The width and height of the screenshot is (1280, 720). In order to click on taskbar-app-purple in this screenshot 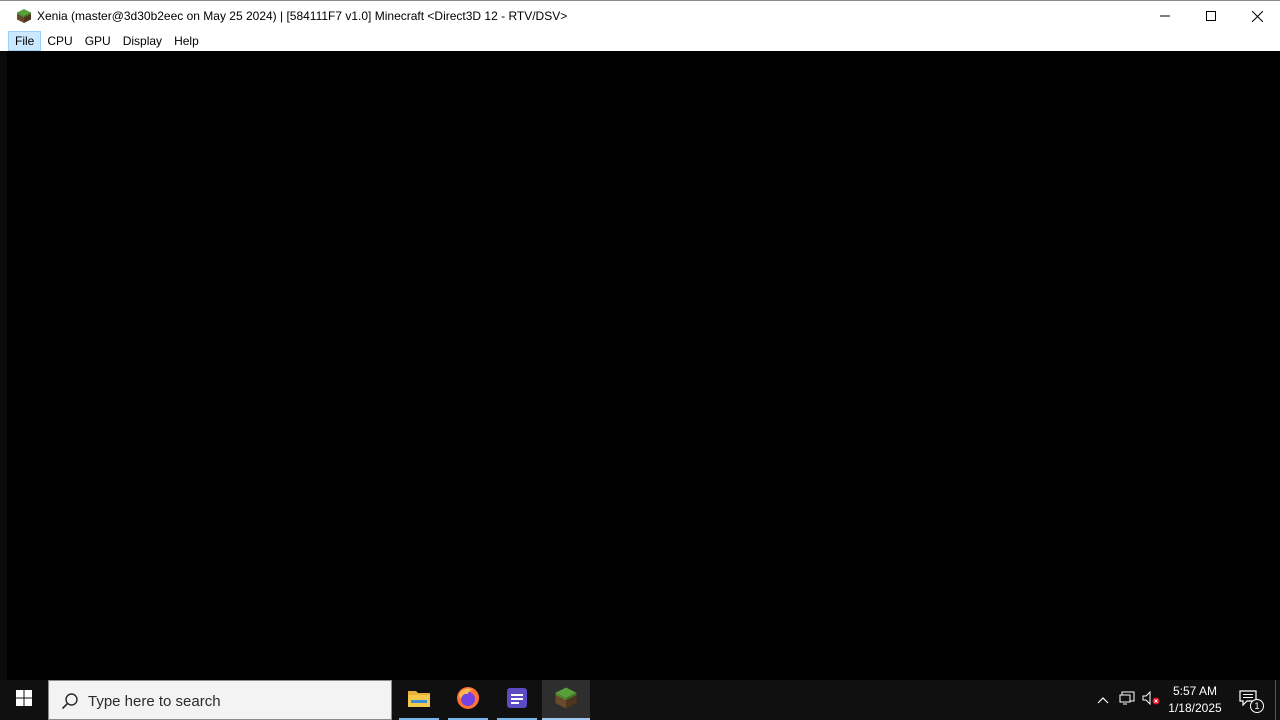, I will do `click(517, 700)`.